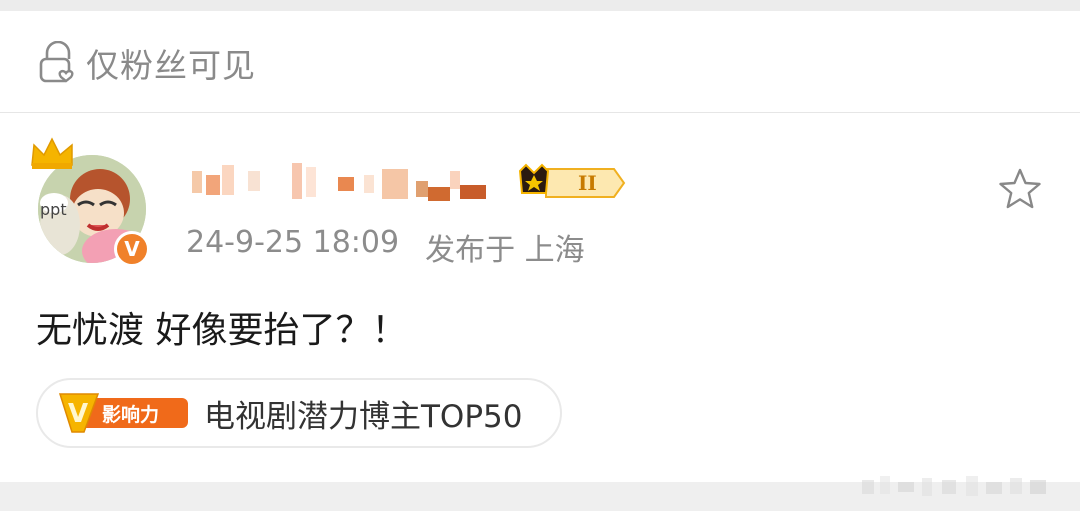 Image resolution: width=1080 pixels, height=511 pixels. I want to click on crown-icon, so click(53, 157).